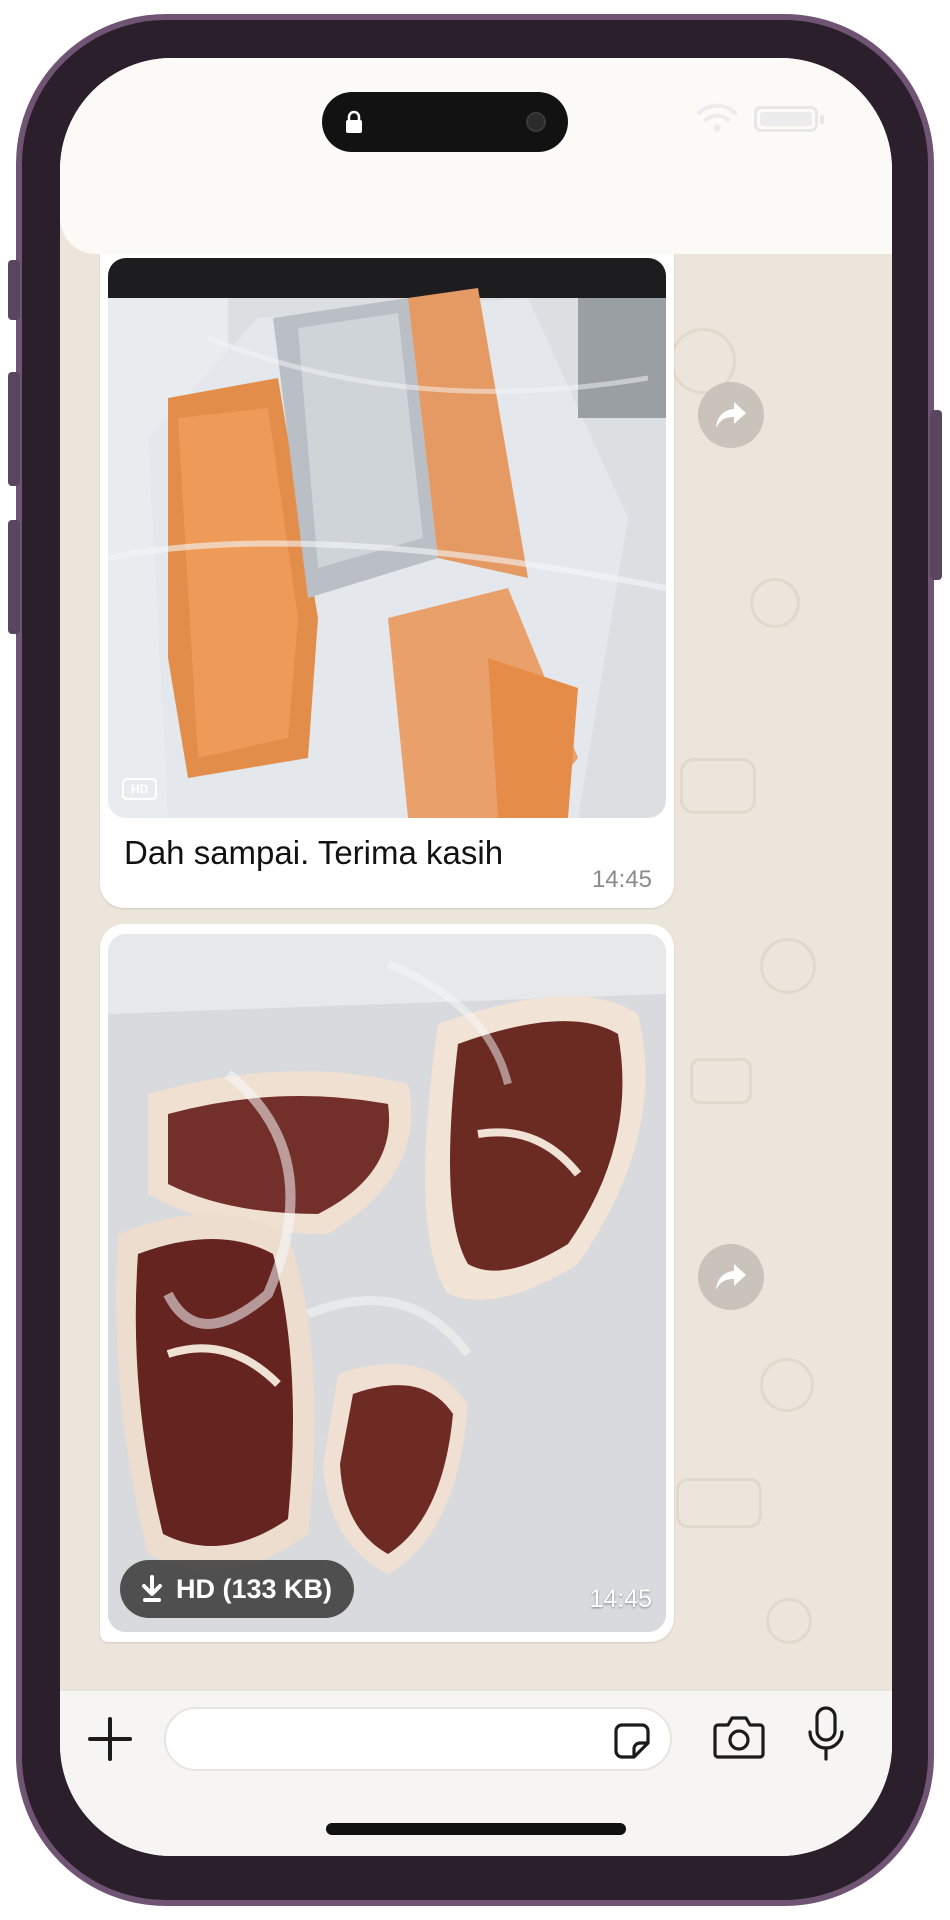 The image size is (950, 1920). I want to click on message-caption: Dah sampai. Terima kasih, so click(314, 852).